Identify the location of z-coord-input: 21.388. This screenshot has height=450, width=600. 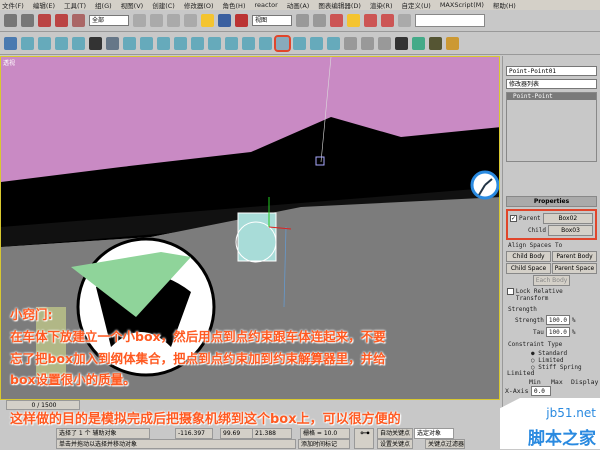
(272, 433).